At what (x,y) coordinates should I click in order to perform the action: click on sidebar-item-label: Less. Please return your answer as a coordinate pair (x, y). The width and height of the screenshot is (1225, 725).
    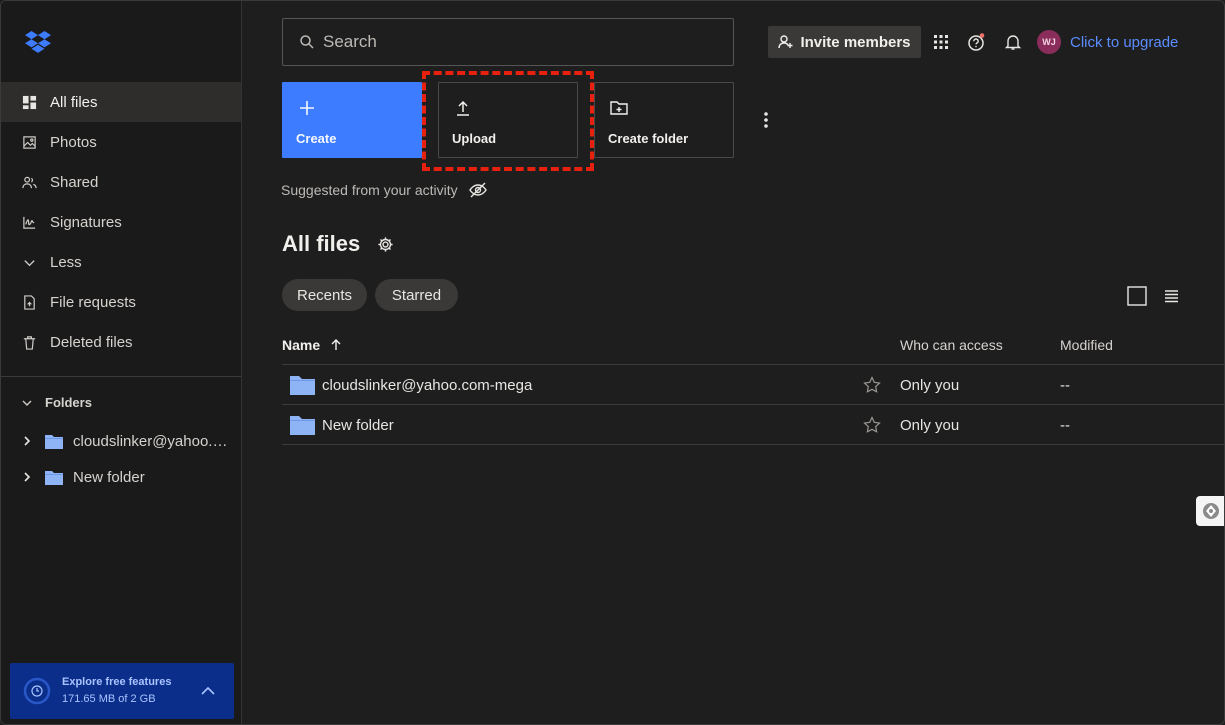
    Looking at the image, I should click on (66, 262).